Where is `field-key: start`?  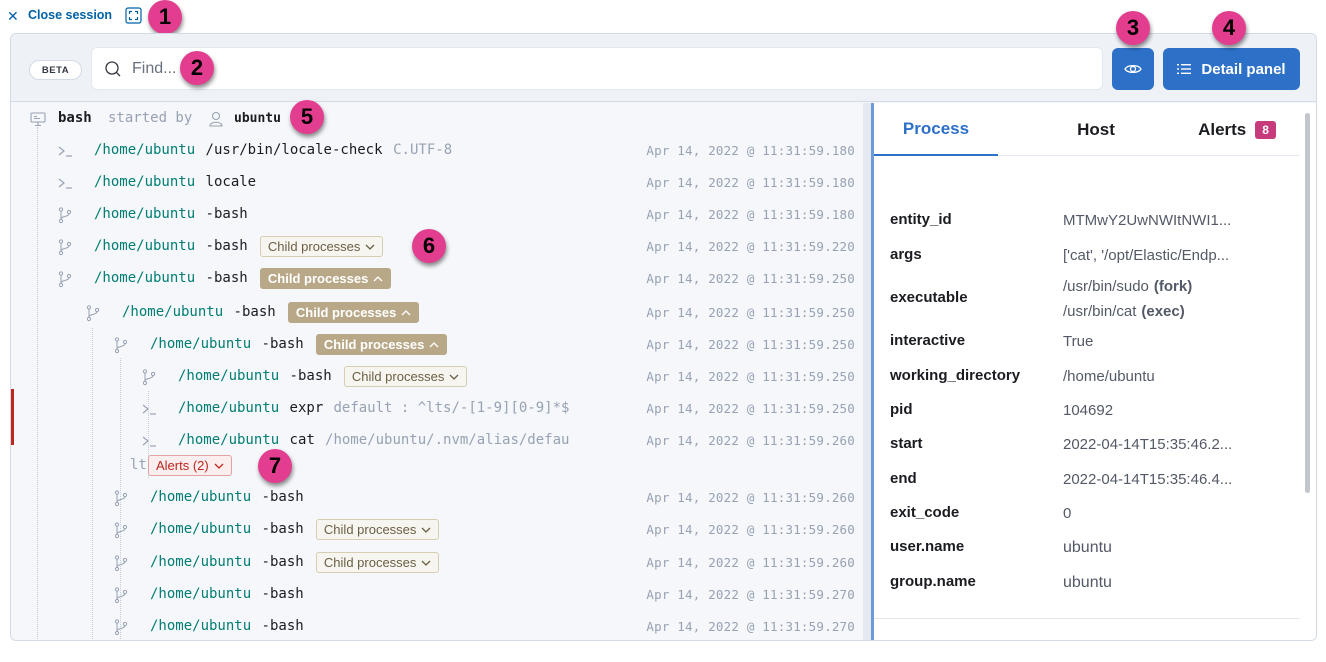 field-key: start is located at coordinates (906, 443).